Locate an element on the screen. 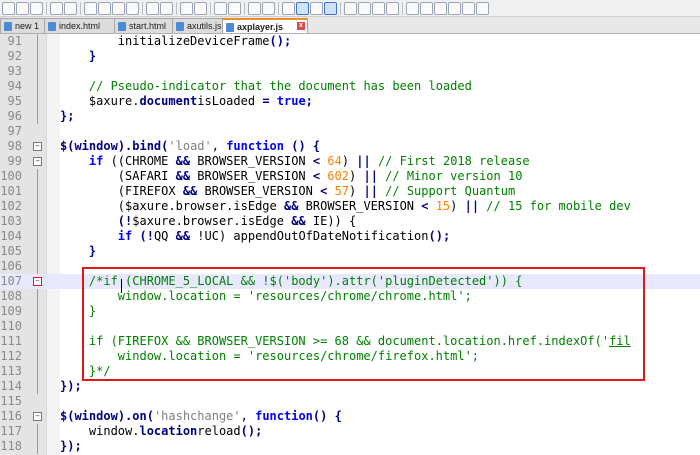  copy-icon is located at coordinates (132, 8).